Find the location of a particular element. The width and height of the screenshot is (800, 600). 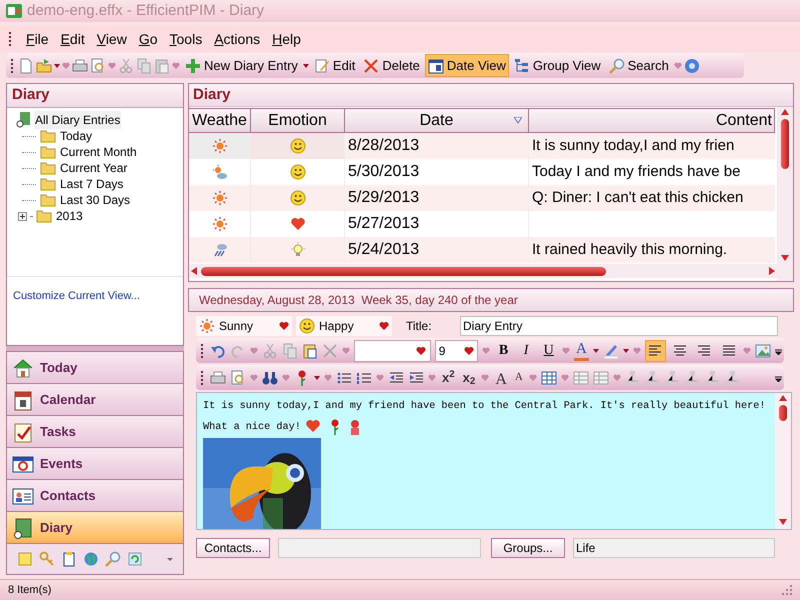

superscript-button: x$^{2}$ is located at coordinates (448, 378).